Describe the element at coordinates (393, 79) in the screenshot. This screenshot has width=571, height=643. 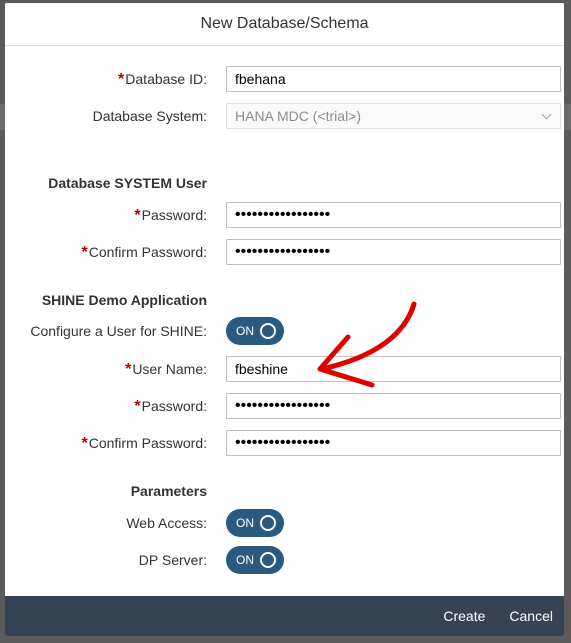
I see `database-id-input` at that location.